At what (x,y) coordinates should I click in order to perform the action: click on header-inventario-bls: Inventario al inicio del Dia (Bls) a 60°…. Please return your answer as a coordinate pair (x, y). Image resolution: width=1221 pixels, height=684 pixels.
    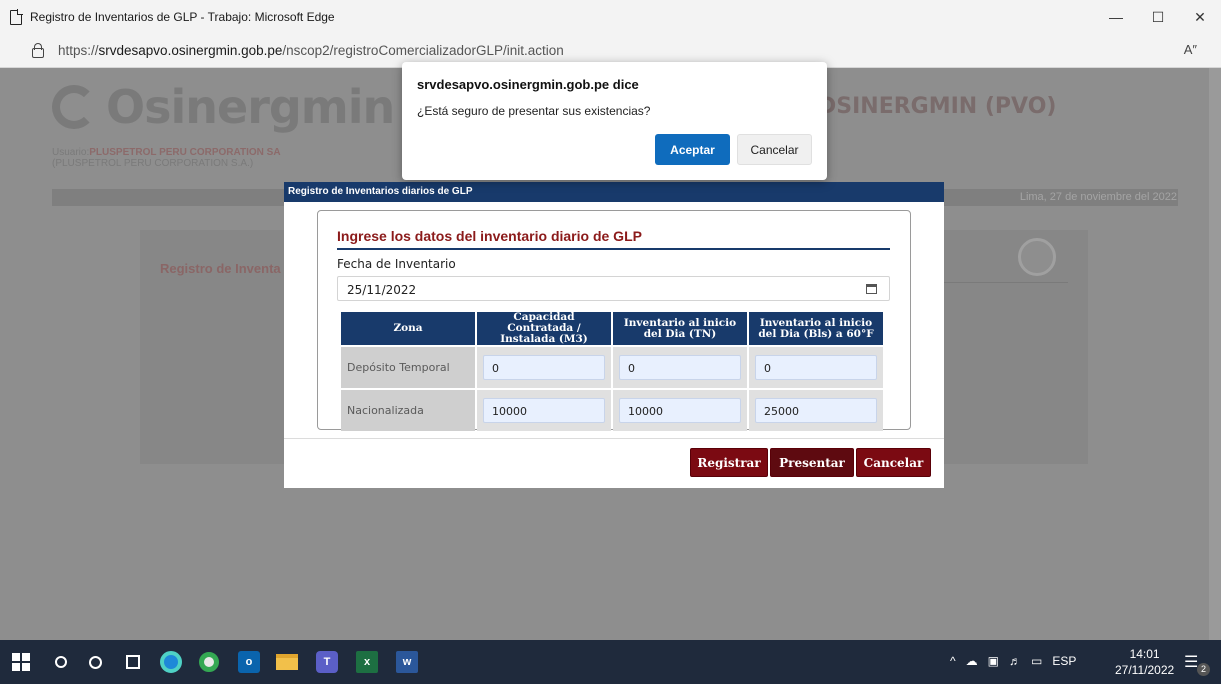
    Looking at the image, I should click on (816, 328).